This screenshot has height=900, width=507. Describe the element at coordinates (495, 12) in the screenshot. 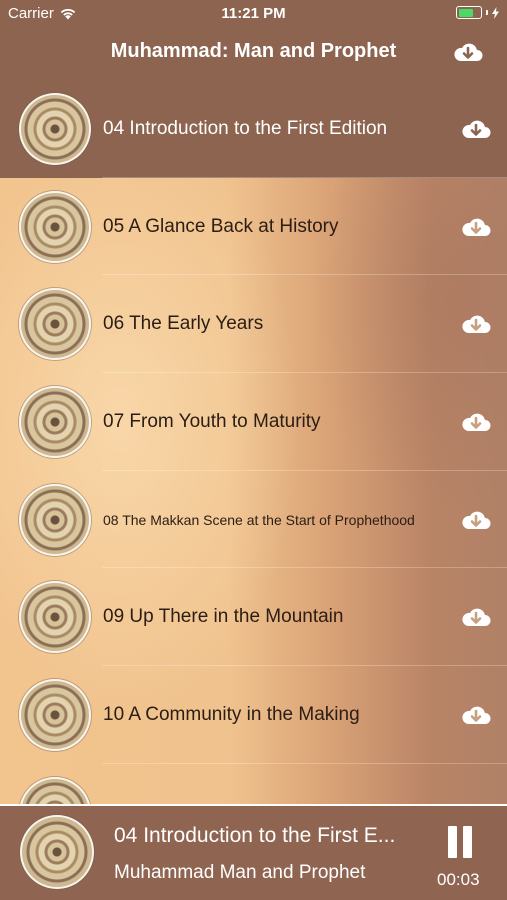

I see `charging-bolt-icon` at that location.